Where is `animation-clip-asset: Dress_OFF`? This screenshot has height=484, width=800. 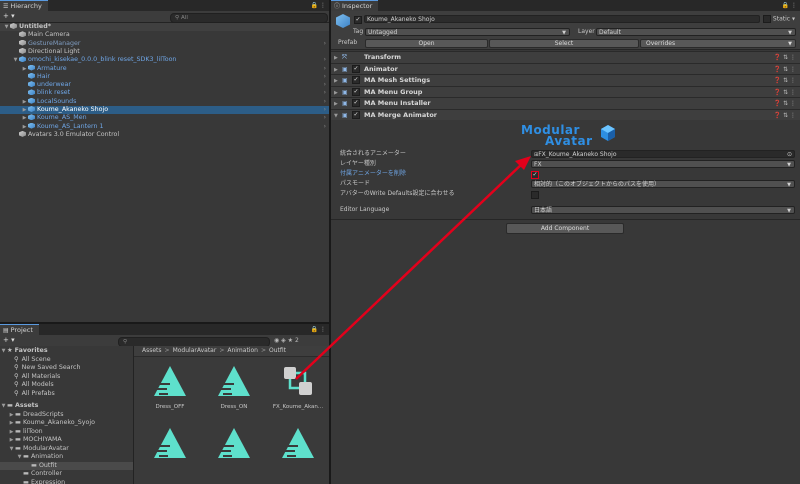
animation-clip-asset: Dress_OFF is located at coordinates (170, 387).